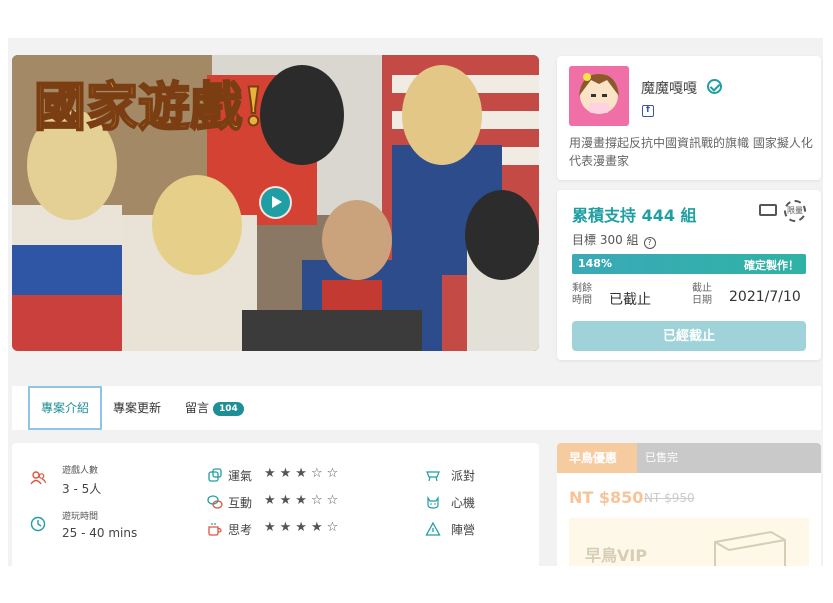 This screenshot has height=603, width=833. Describe the element at coordinates (38, 524) in the screenshot. I see `clock-icon` at that location.